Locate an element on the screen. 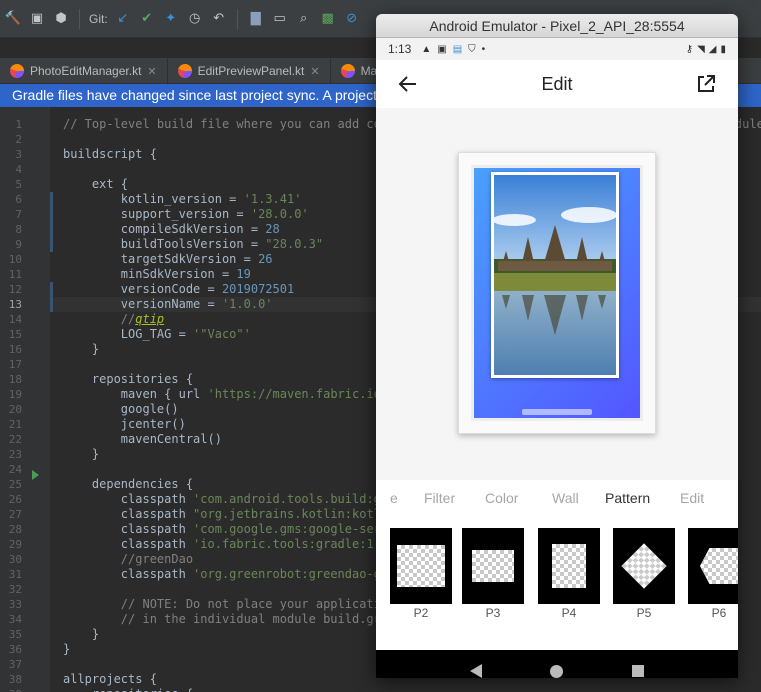  pattern-label: P6 is located at coordinates (719, 613).